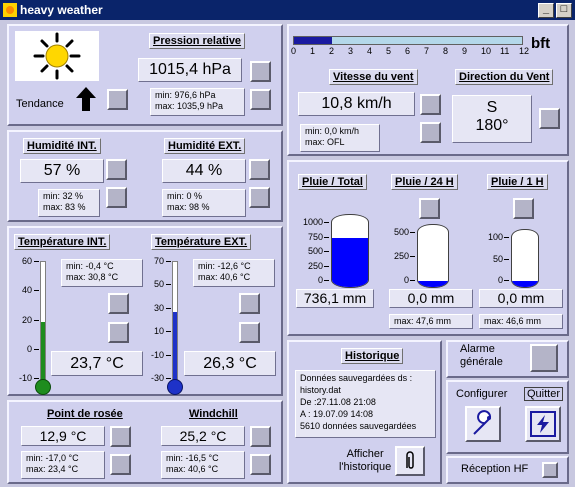 The image size is (575, 487). Describe the element at coordinates (446, 51) in the screenshot. I see `bft-tick-label: 8` at that location.